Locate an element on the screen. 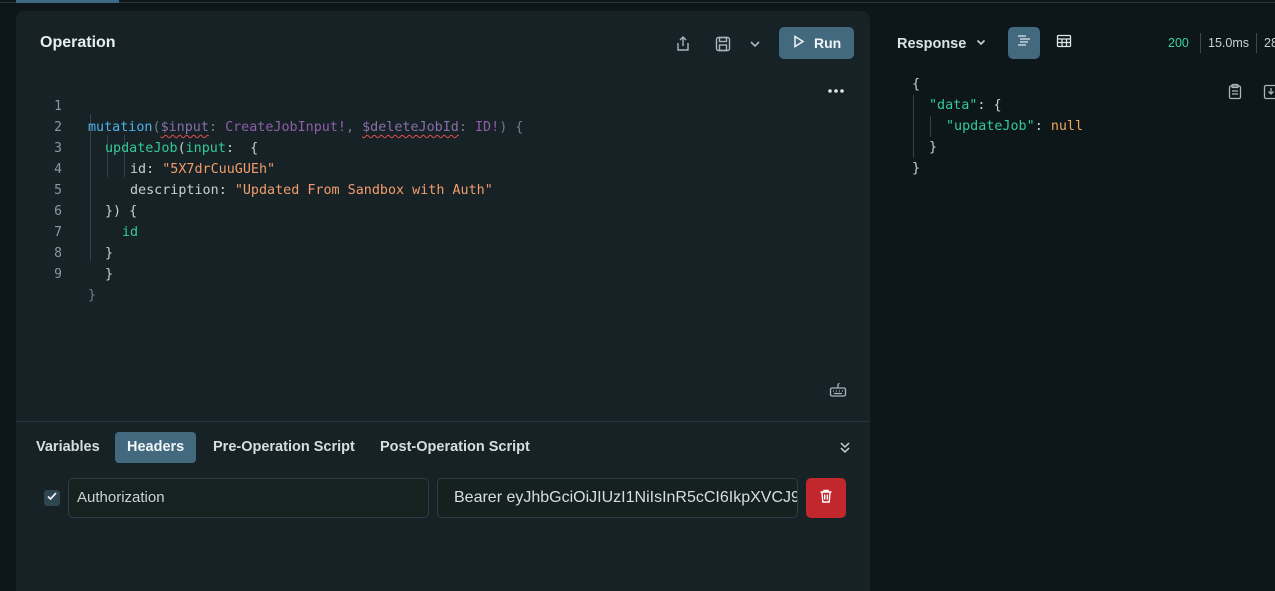 This screenshot has width=1275, height=591. code-line: 8 } is located at coordinates (64, 252).